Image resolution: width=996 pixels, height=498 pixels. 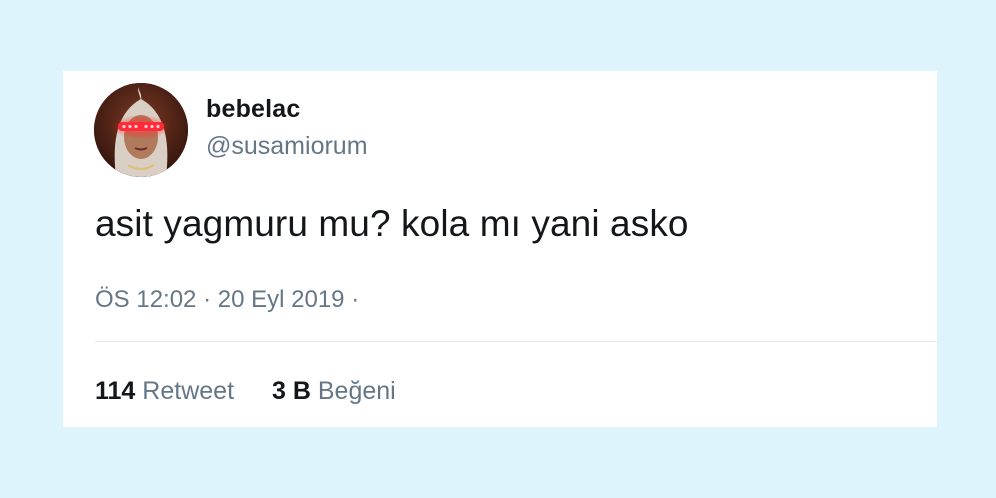 I want to click on divider, so click(x=516, y=341).